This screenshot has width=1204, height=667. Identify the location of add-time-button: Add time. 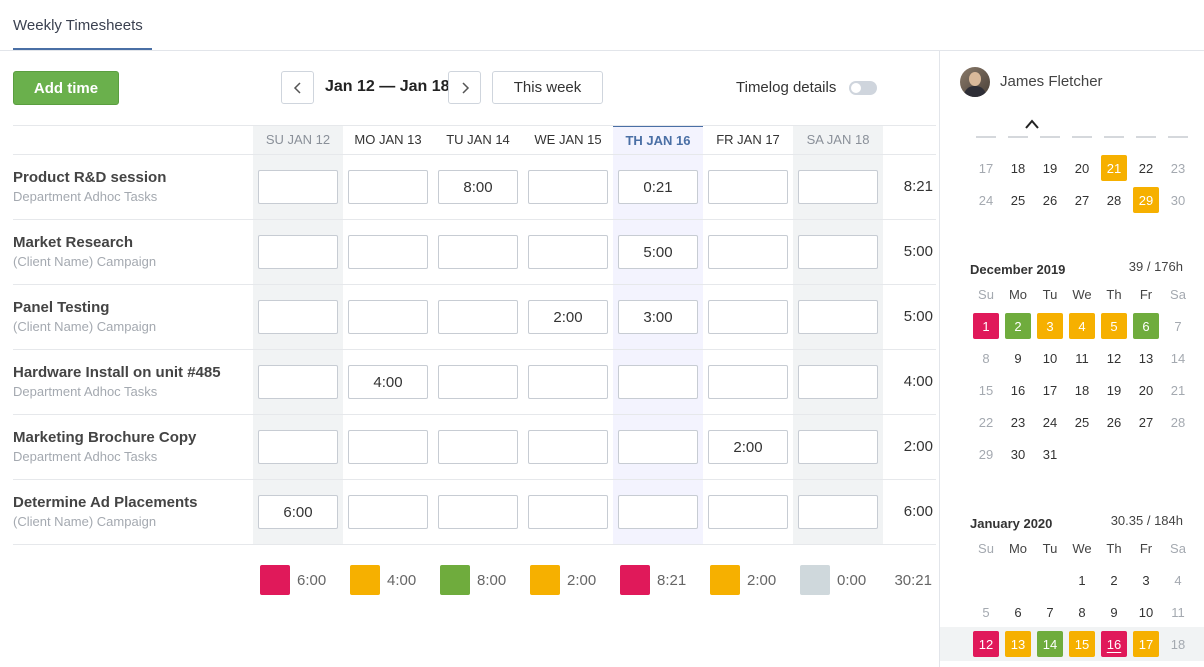
(66, 88).